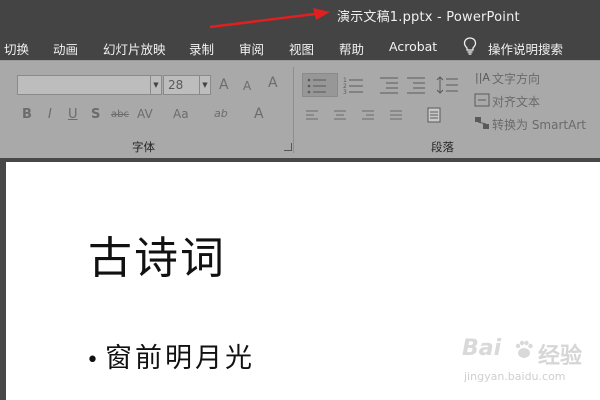 This screenshot has height=400, width=600. I want to click on align-text-icon, so click(482, 100).